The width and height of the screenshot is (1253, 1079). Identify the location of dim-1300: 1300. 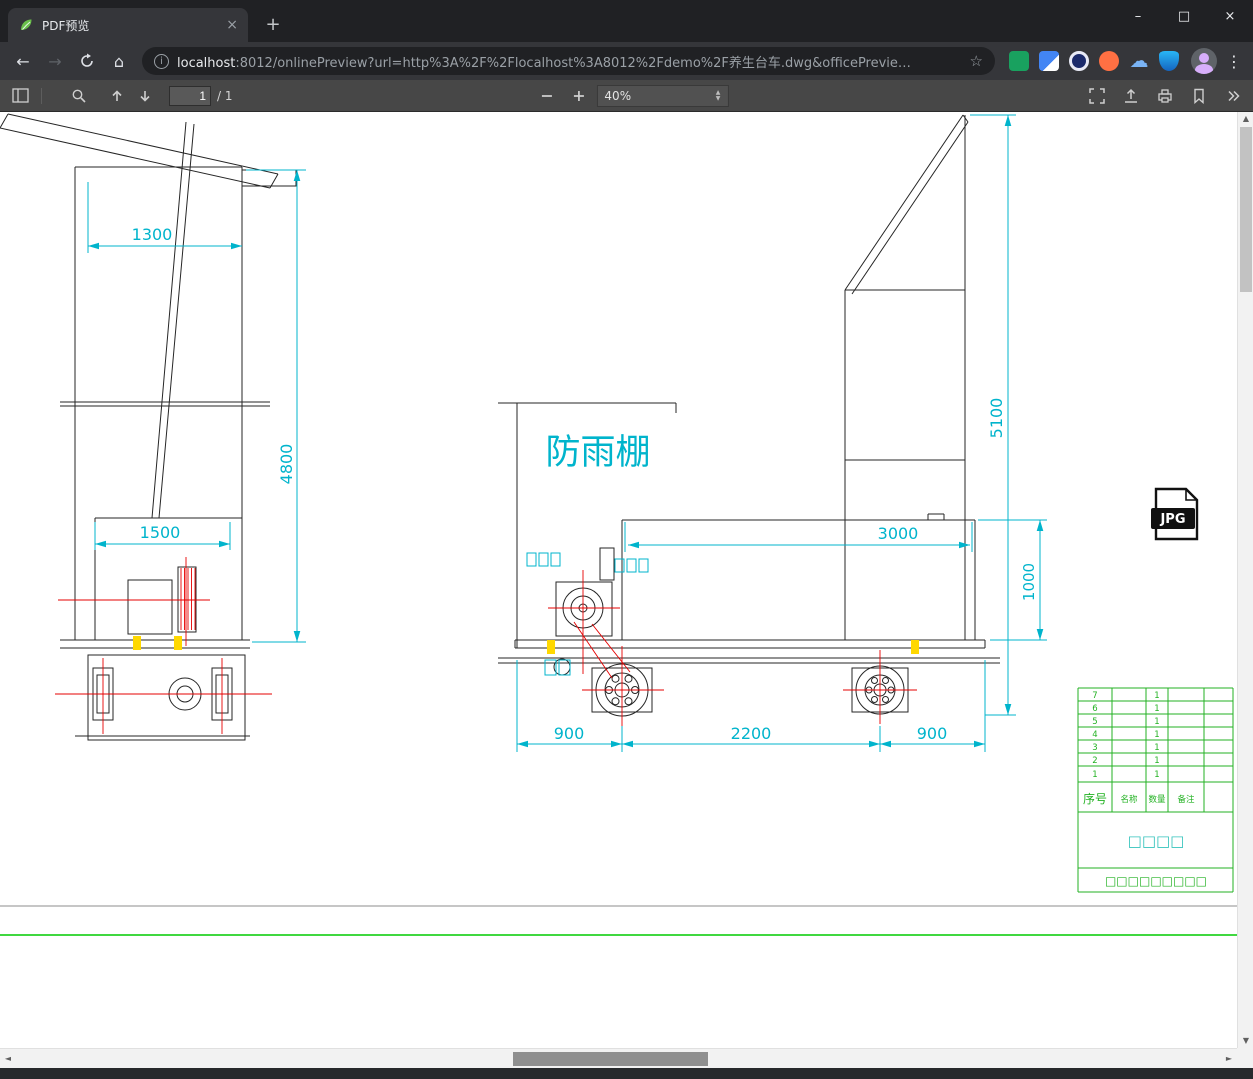
(152, 234).